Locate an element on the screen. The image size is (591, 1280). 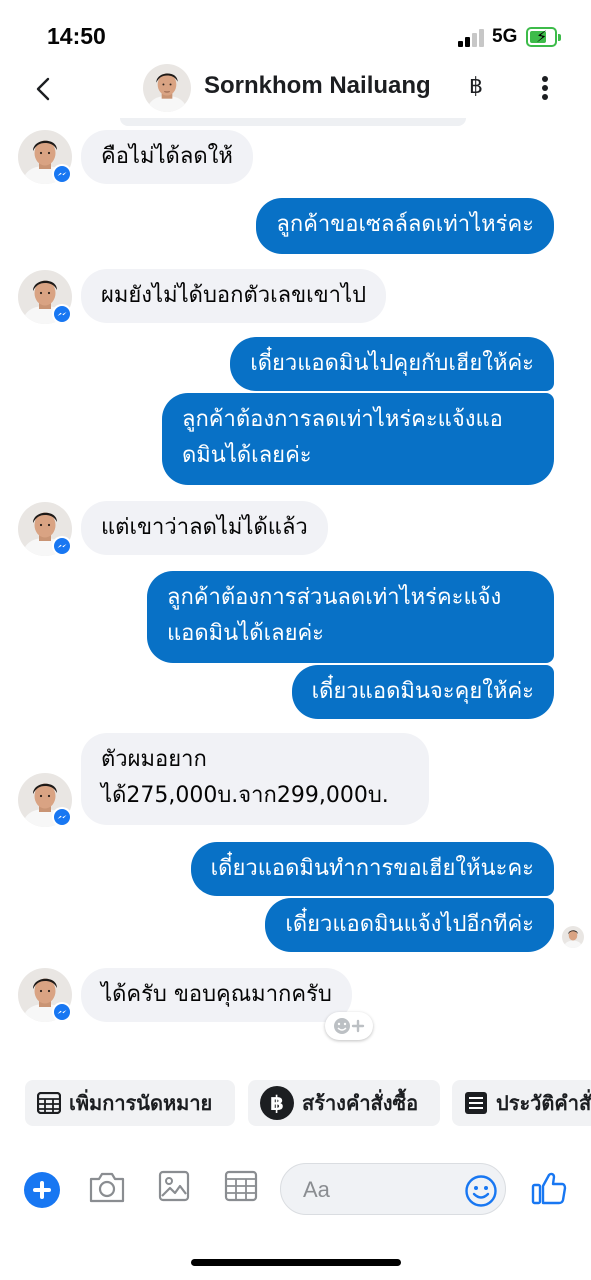
contact-avatar is located at coordinates (167, 88).